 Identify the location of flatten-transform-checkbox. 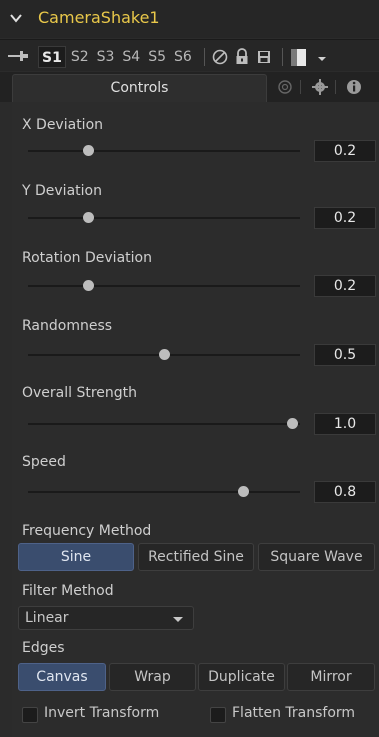
(218, 715).